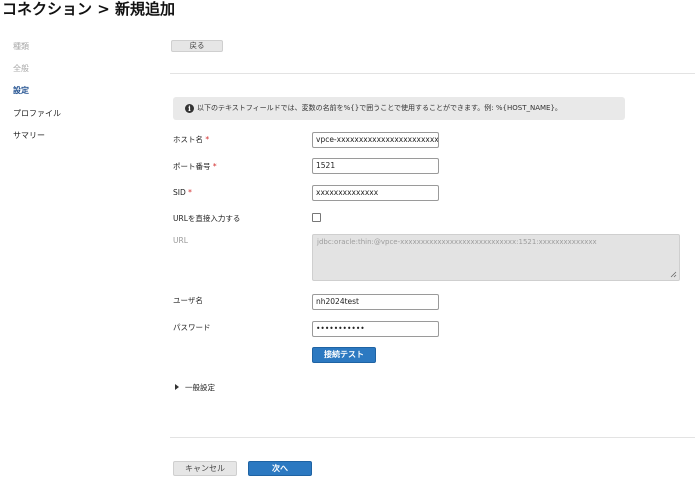  What do you see at coordinates (188, 139) in the screenshot?
I see `host-label-text: ホスト名` at bounding box center [188, 139].